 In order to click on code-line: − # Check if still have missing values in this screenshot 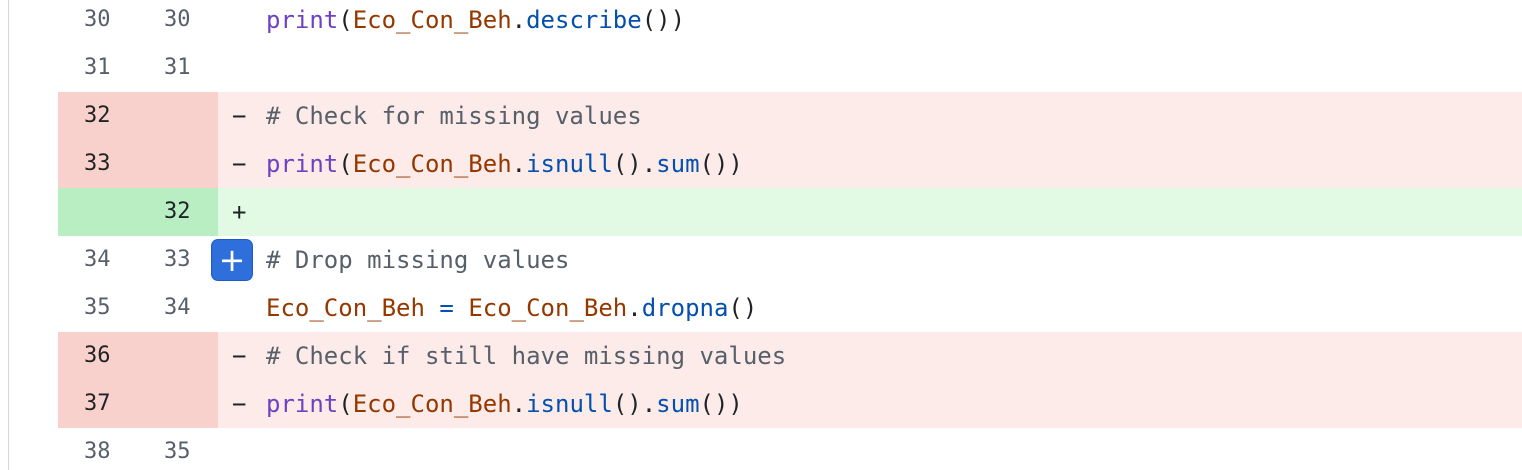, I will do `click(870, 356)`.